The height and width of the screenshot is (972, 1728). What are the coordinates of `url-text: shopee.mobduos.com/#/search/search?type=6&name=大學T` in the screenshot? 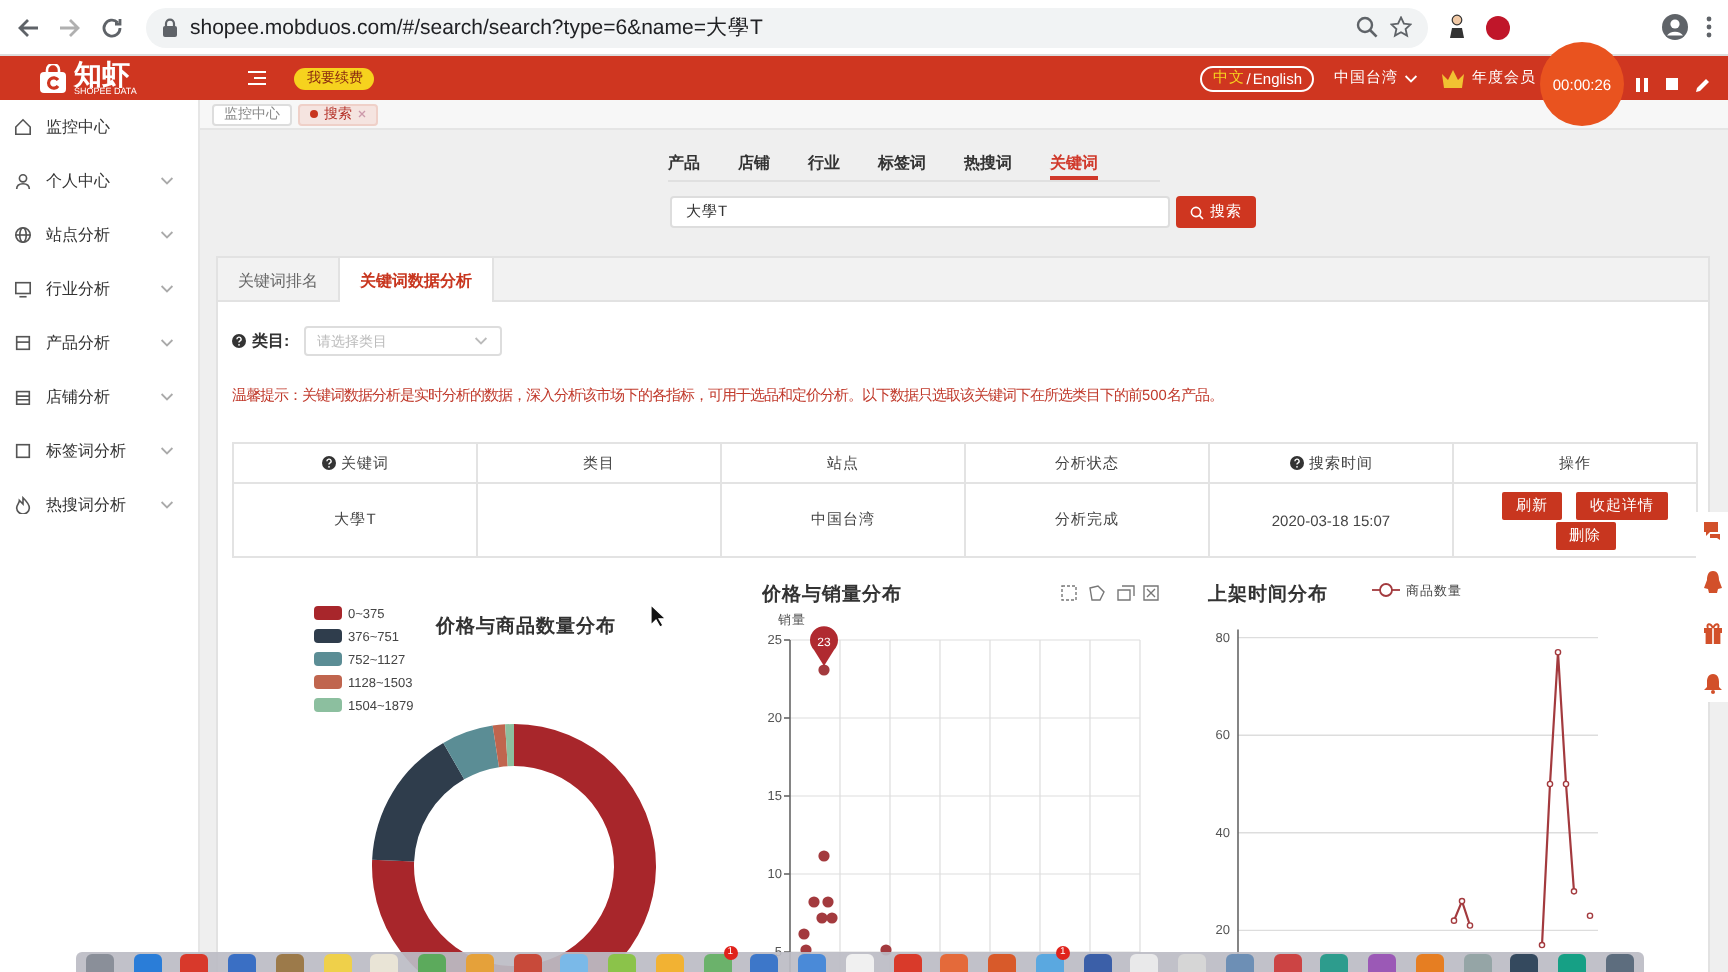 It's located at (477, 27).